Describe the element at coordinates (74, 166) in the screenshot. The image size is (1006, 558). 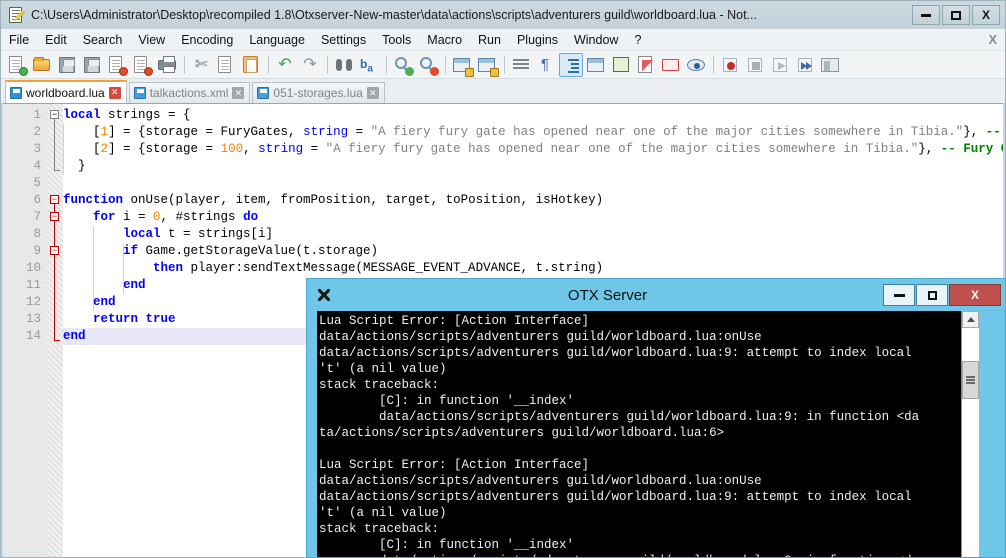
I see `code-line: }` at that location.